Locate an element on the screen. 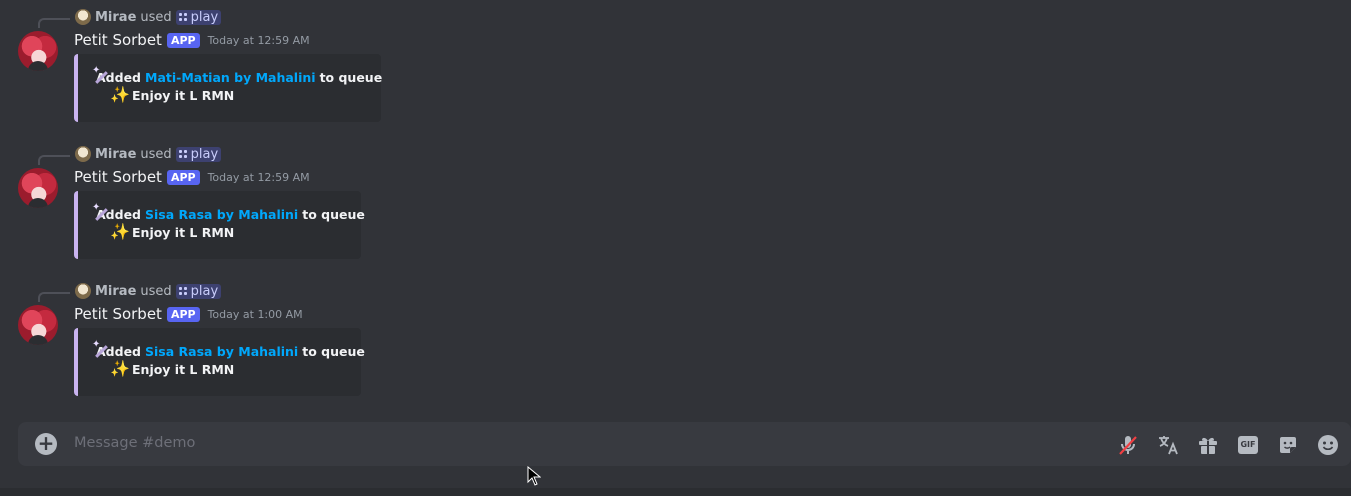 Image resolution: width=1351 pixels, height=496 pixels. emoji-icon is located at coordinates (1328, 445).